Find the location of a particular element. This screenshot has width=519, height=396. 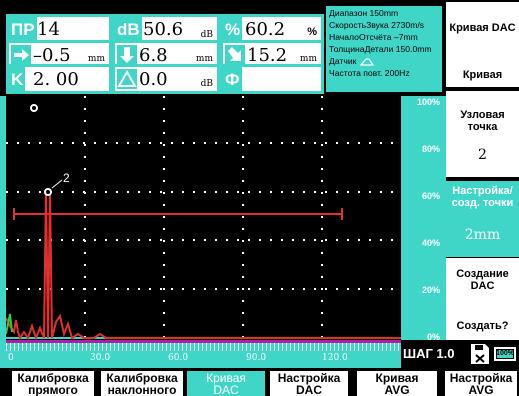

dac-point-label: 2 is located at coordinates (66, 178).